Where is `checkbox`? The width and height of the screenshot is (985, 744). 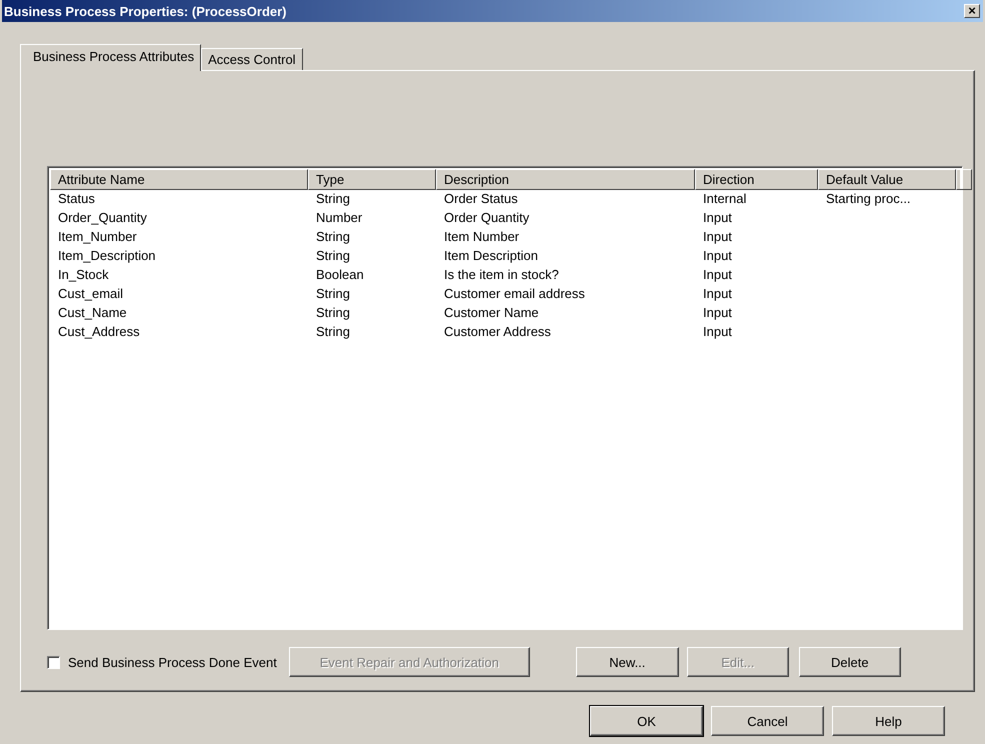 checkbox is located at coordinates (53, 662).